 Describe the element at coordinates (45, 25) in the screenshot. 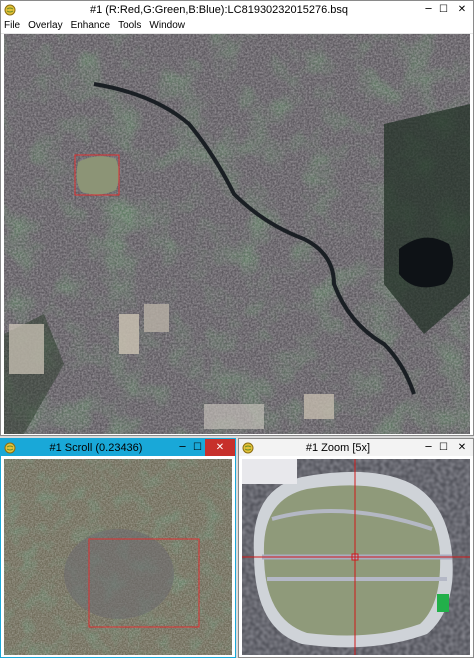

I see `menu-overlay: Overlay` at that location.